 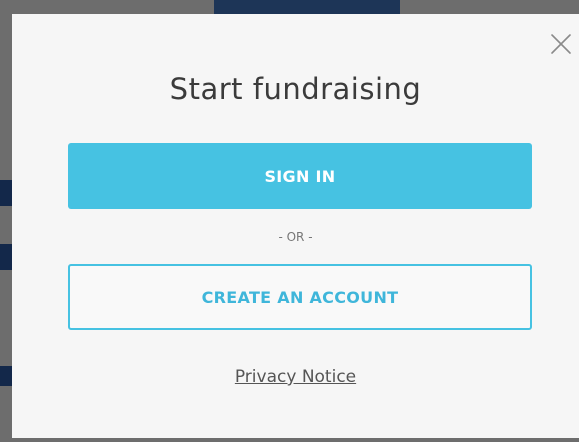 I want to click on sign-in-button: SIGN IN, so click(x=300, y=176).